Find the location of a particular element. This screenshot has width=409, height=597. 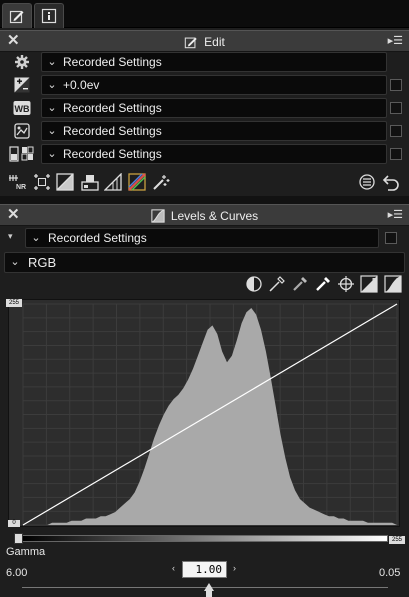

reset-r-label: R is located at coordinates (375, 281).